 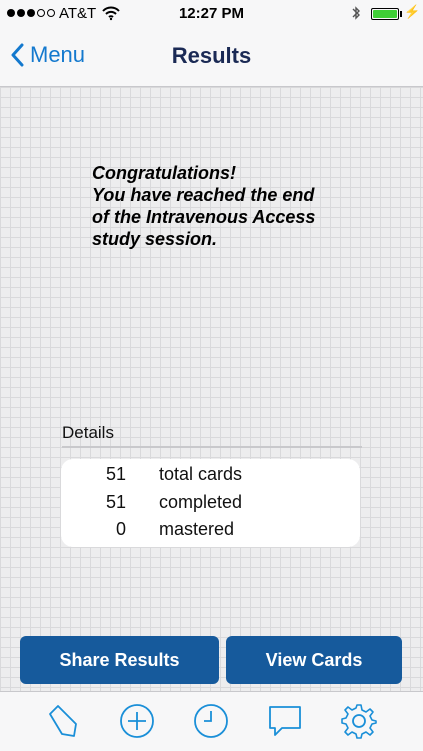 I want to click on bookmark-icon, so click(x=63, y=721).